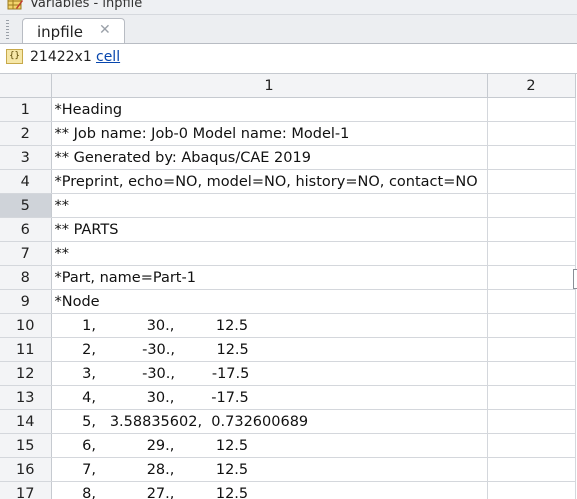 This screenshot has width=577, height=499. I want to click on table-row: 2** Job name: Job-0 Model name: Model-1, so click(287, 134).